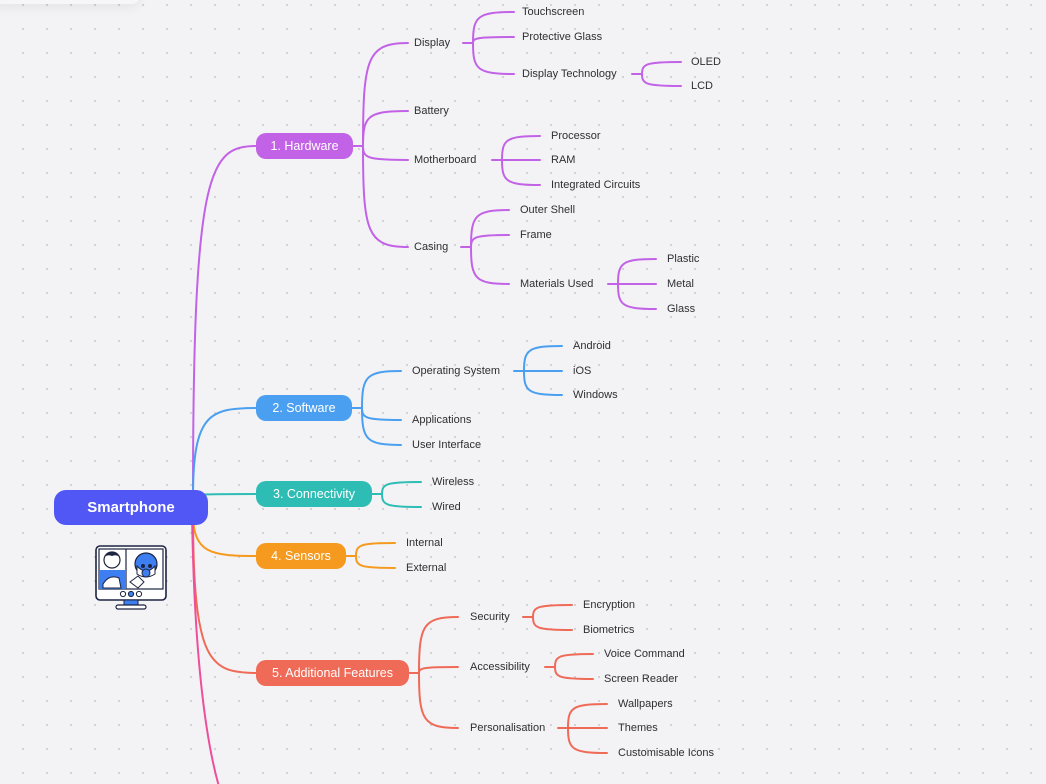 The image size is (1046, 784). I want to click on topic-casing: Casing, so click(431, 247).